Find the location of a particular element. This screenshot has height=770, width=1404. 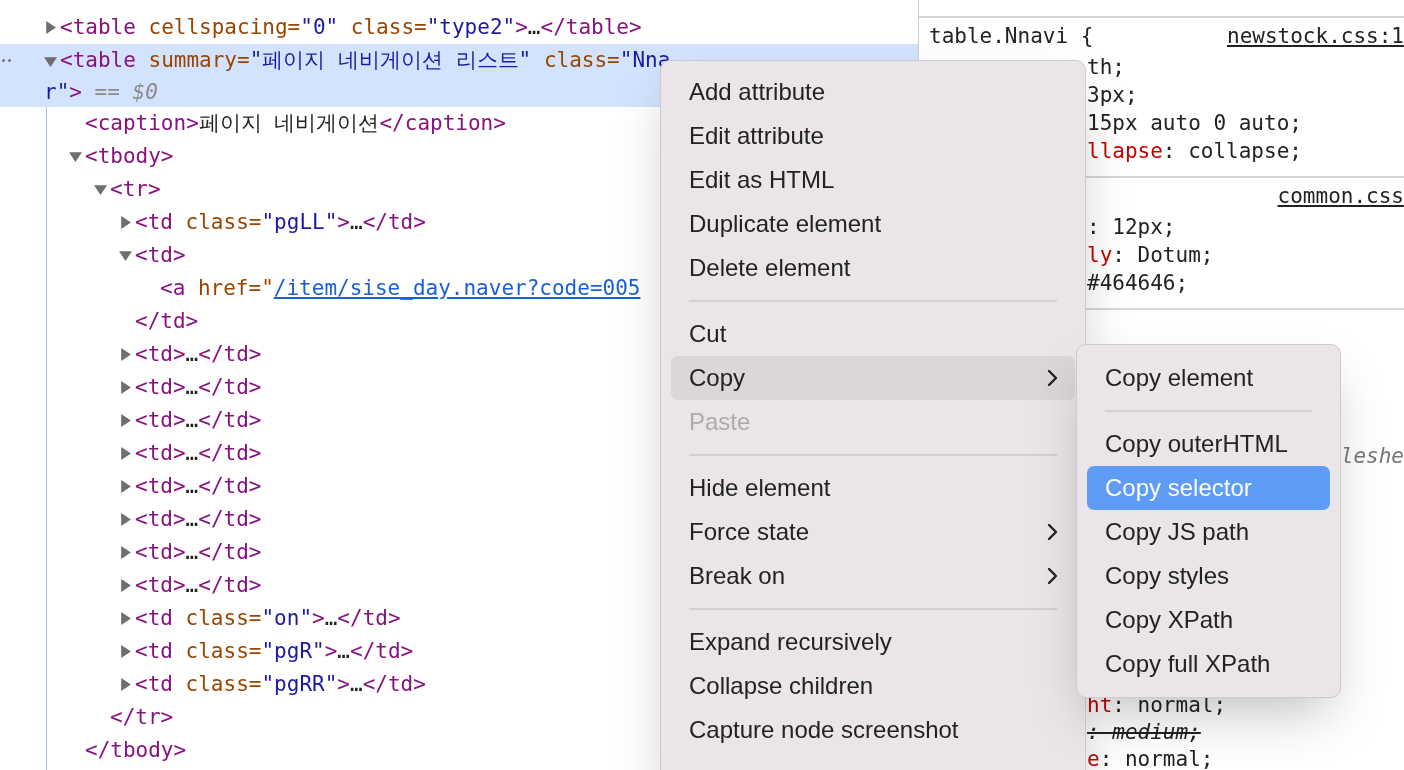

code-line: <table cellspacing="0" class="type2">…</table> is located at coordinates (351, 27).